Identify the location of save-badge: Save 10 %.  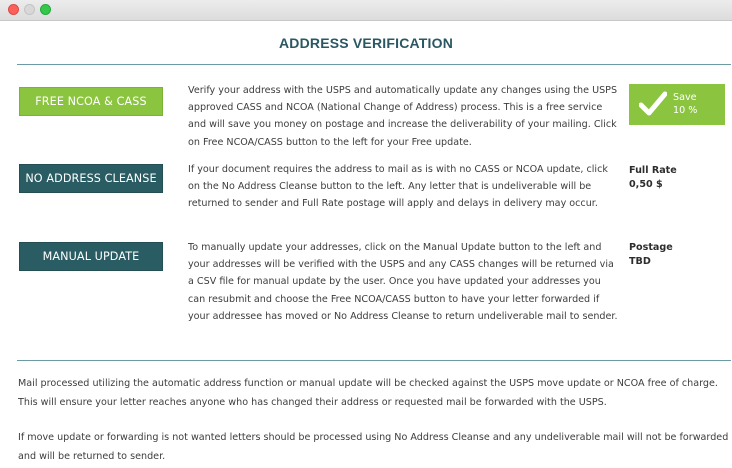
(677, 104).